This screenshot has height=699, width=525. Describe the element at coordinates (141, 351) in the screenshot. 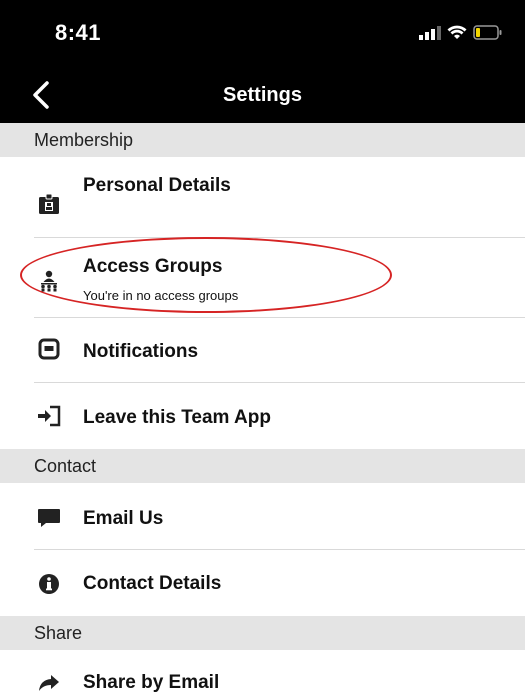

I see `item-label: Notifications` at that location.